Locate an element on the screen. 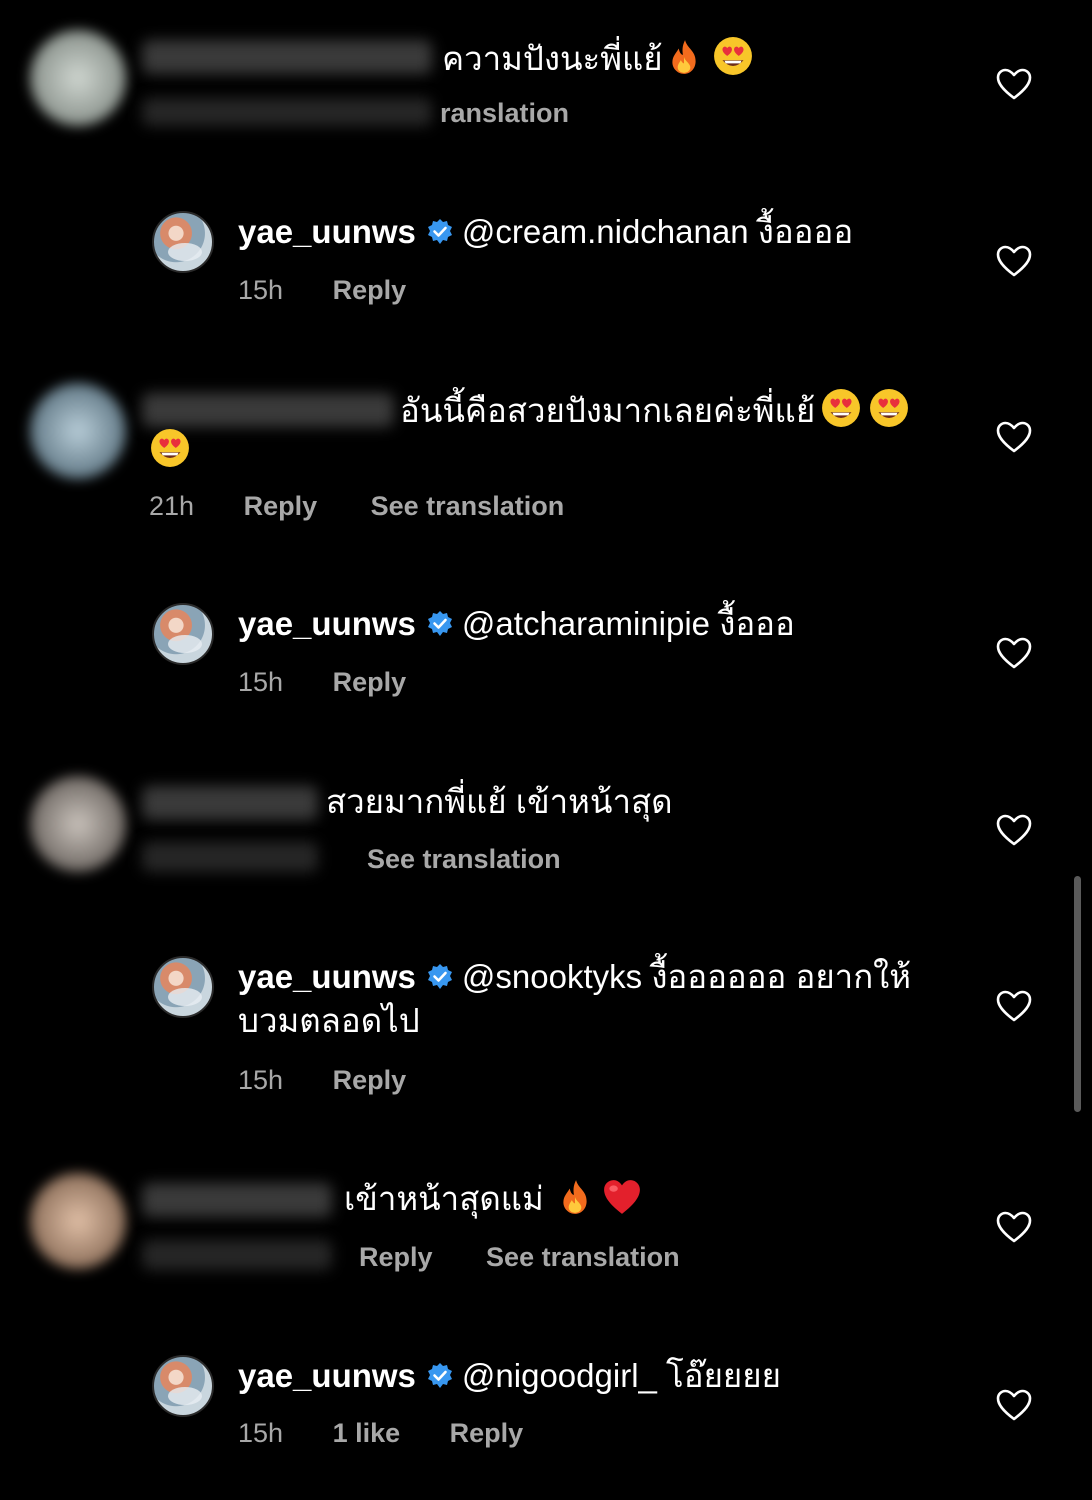 The width and height of the screenshot is (1092, 1500). comment-text: ความปังนะพี่แย้ is located at coordinates (597, 58).